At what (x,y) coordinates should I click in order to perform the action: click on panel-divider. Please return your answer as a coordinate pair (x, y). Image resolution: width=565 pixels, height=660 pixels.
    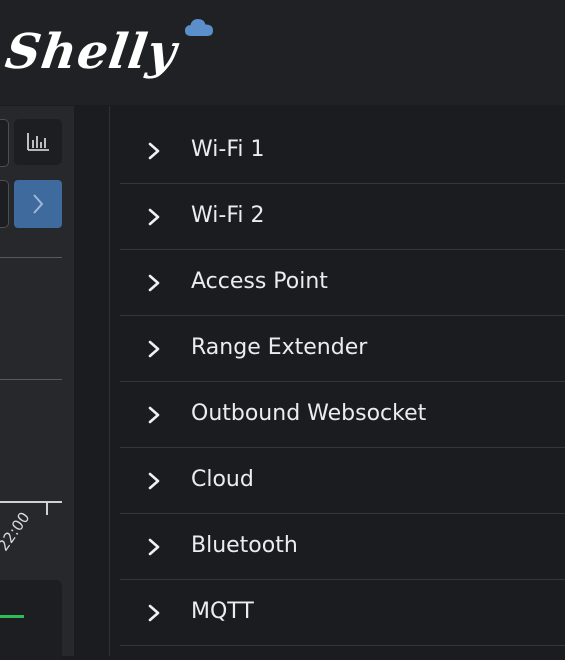
    Looking at the image, I should click on (109, 381).